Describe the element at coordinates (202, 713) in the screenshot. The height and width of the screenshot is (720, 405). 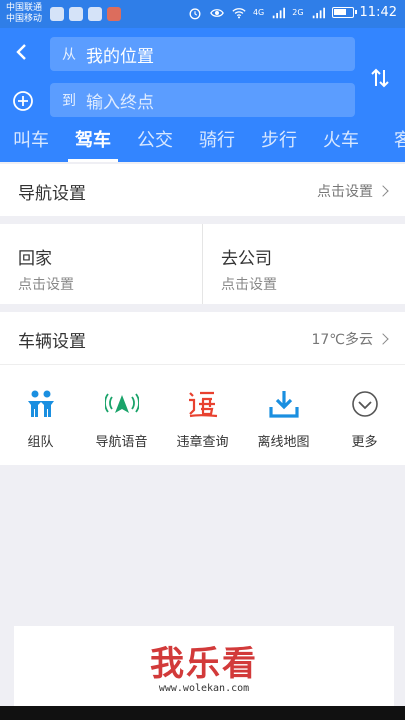
I see `system-nav-bar` at that location.